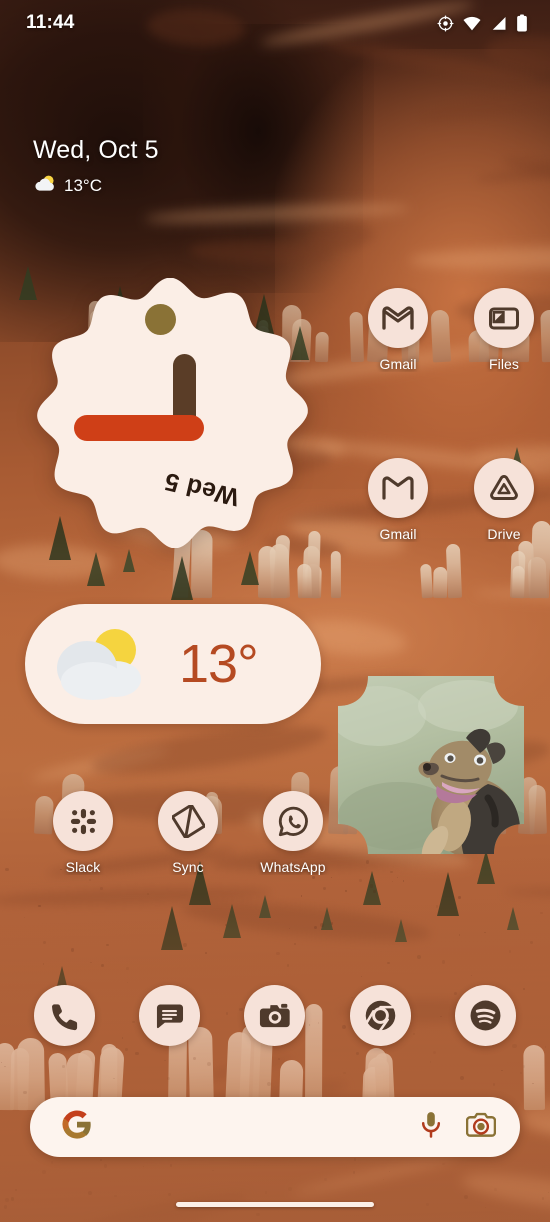 The image size is (550, 1222). What do you see at coordinates (504, 488) in the screenshot?
I see `drive-icon` at bounding box center [504, 488].